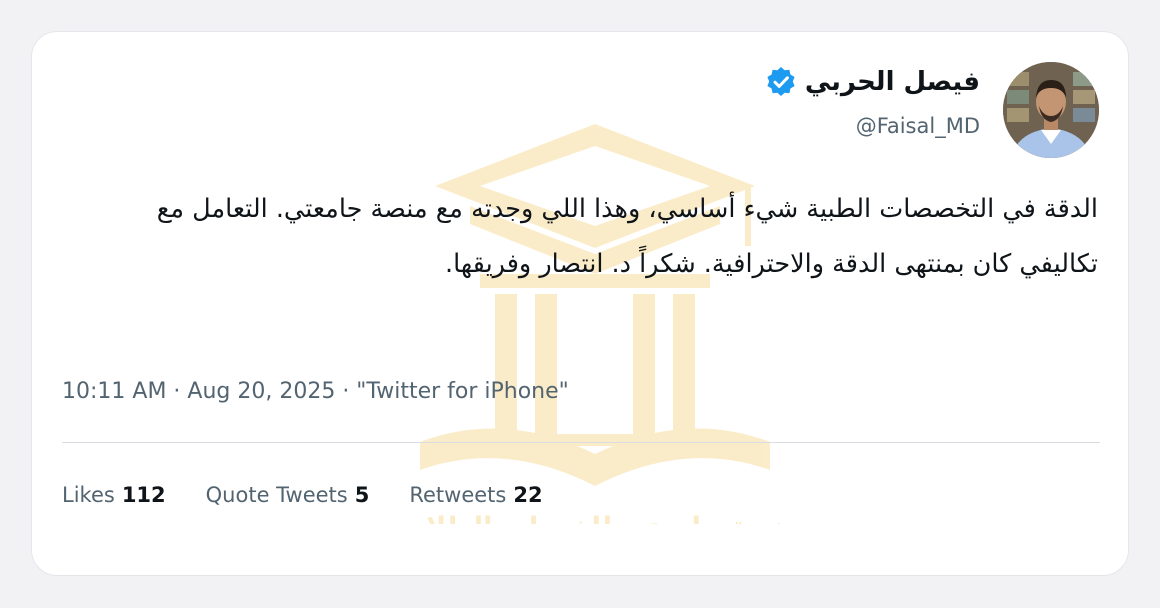 This screenshot has width=1160, height=608. What do you see at coordinates (892, 82) in the screenshot?
I see `author-display-name: فيصل الحربي` at bounding box center [892, 82].